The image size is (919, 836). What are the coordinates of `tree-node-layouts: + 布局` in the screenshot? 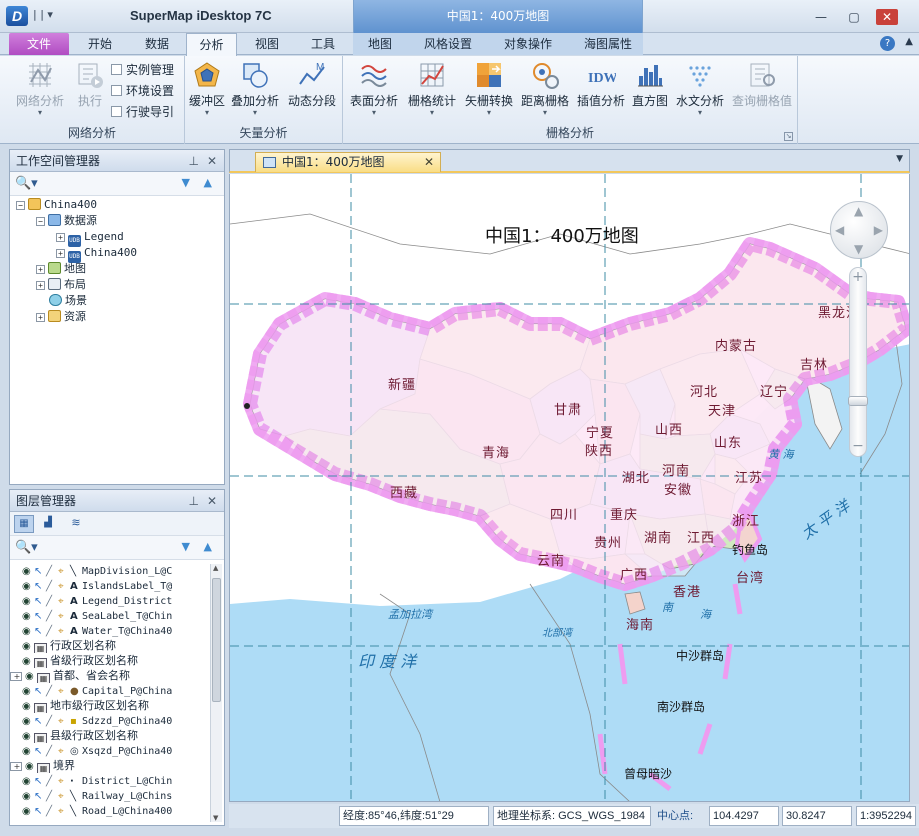 It's located at (61, 285).